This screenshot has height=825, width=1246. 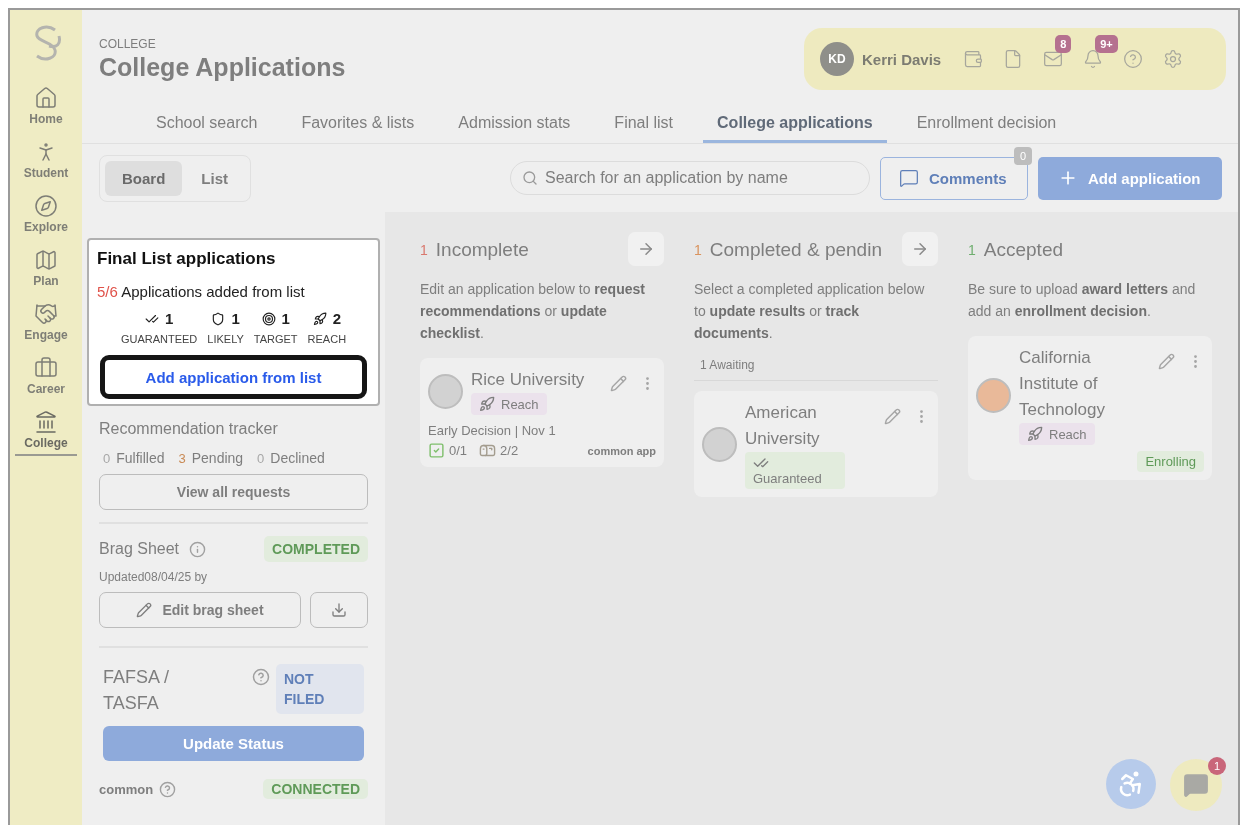 I want to click on search-icon, so click(x=530, y=178).